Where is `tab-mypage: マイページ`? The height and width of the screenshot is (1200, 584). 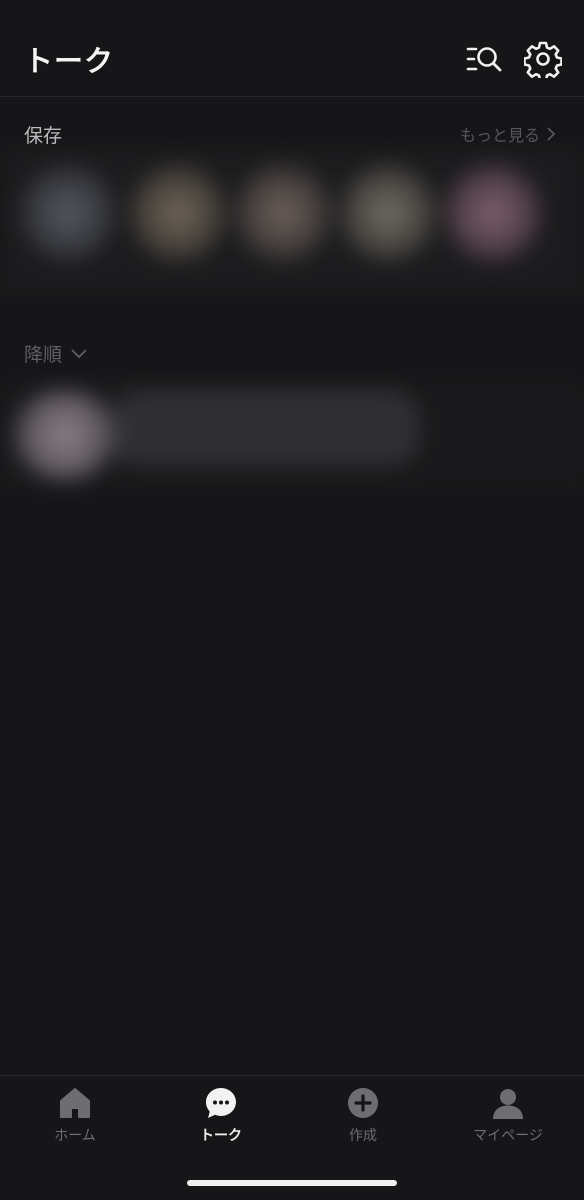
tab-mypage: マイページ is located at coordinates (508, 1121).